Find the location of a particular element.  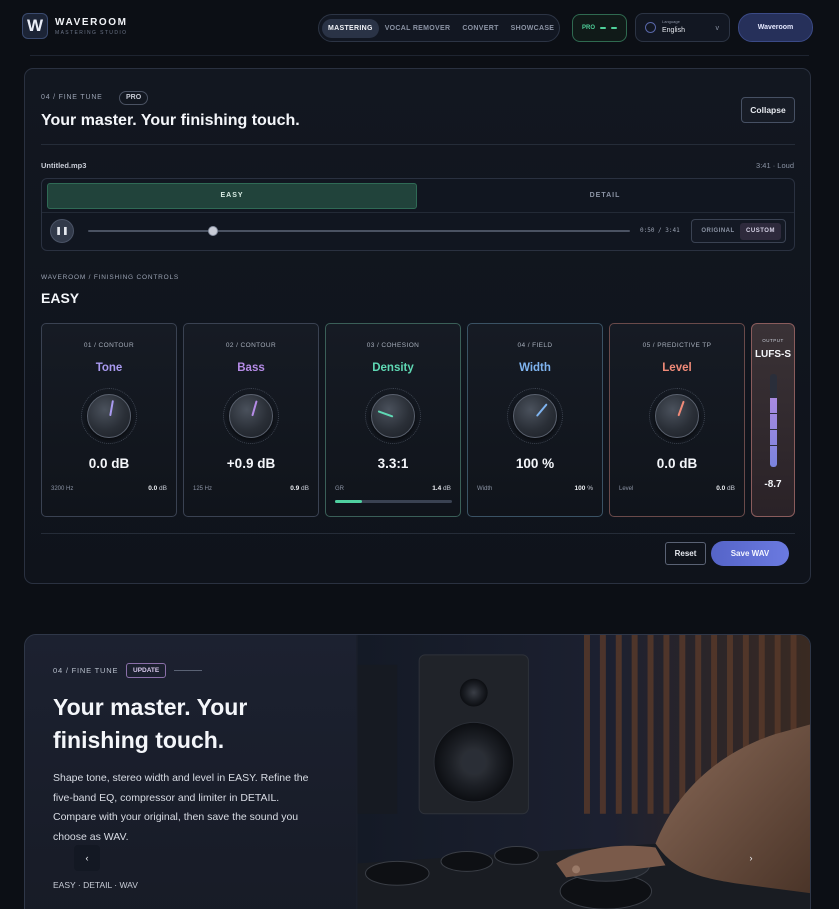

dash-icon is located at coordinates (603, 28).